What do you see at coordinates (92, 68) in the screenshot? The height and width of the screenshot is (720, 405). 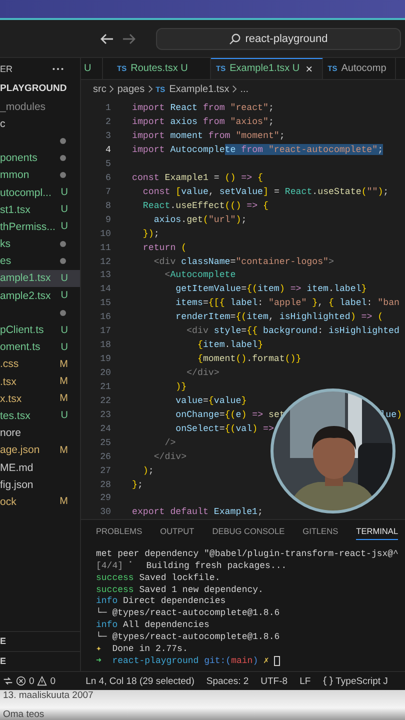 I see `editor-tab: U` at bounding box center [92, 68].